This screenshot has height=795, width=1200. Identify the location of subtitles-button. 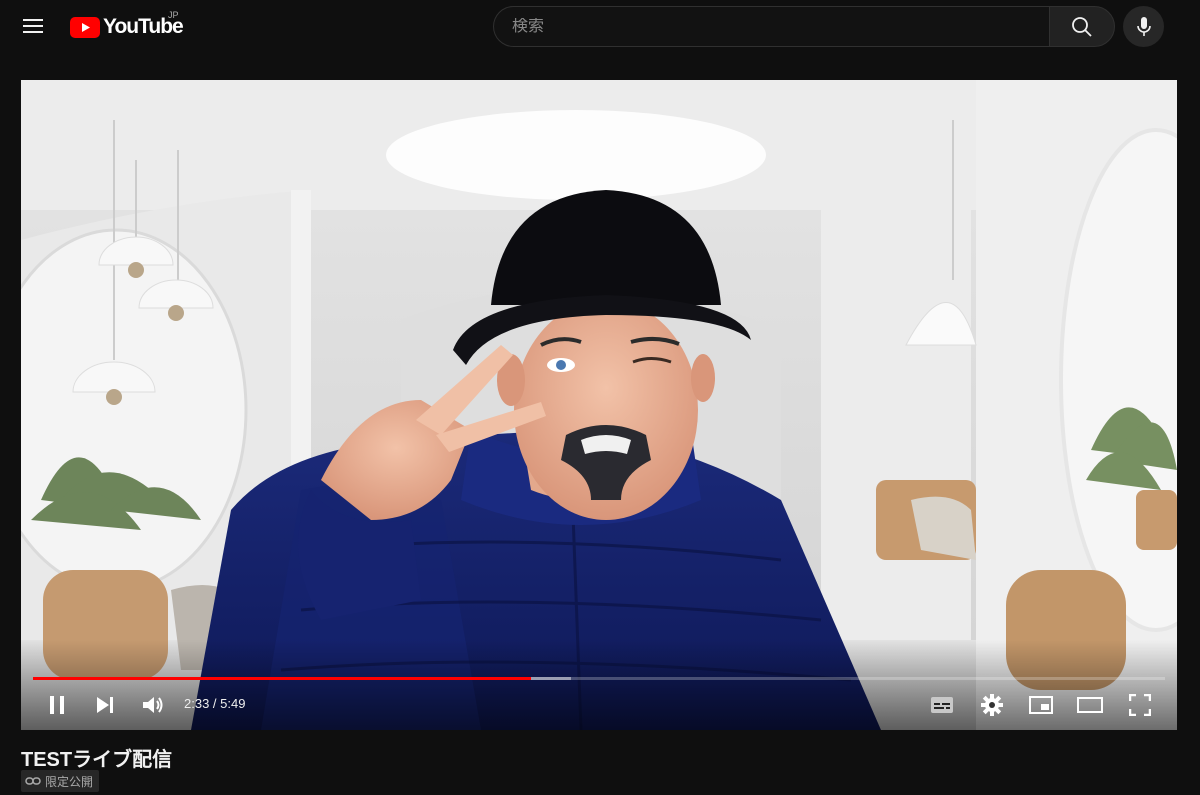
(942, 705).